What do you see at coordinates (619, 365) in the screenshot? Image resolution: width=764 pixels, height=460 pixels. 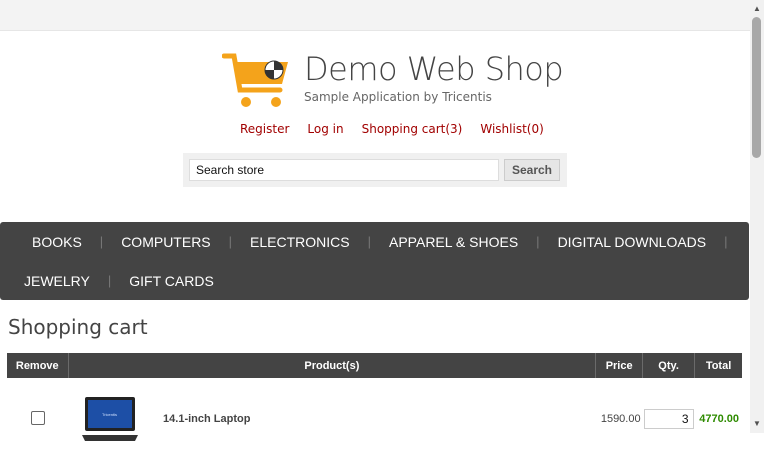 I see `column-header-price: Price` at bounding box center [619, 365].